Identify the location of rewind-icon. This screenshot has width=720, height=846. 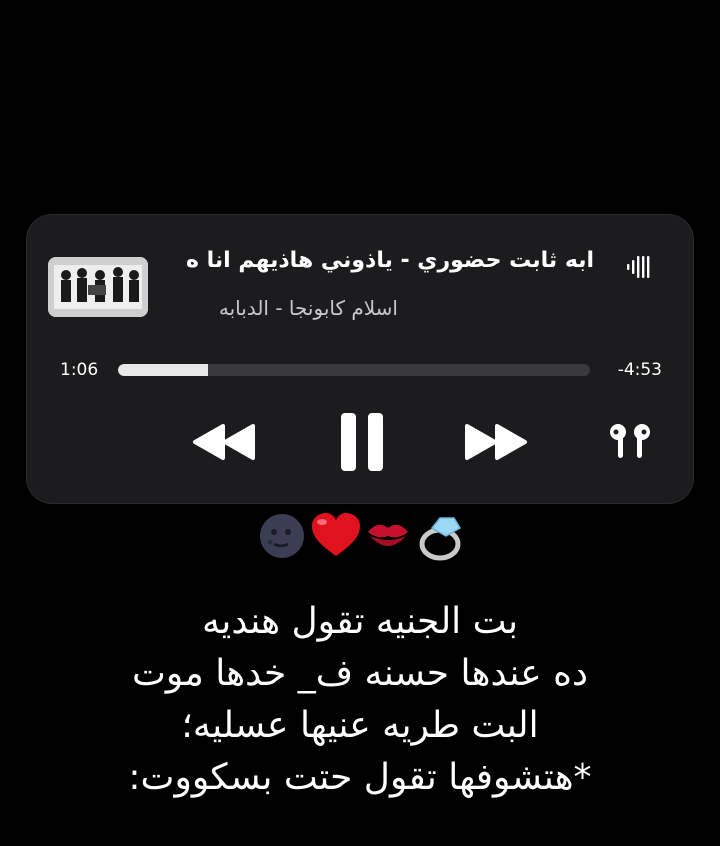
(224, 442).